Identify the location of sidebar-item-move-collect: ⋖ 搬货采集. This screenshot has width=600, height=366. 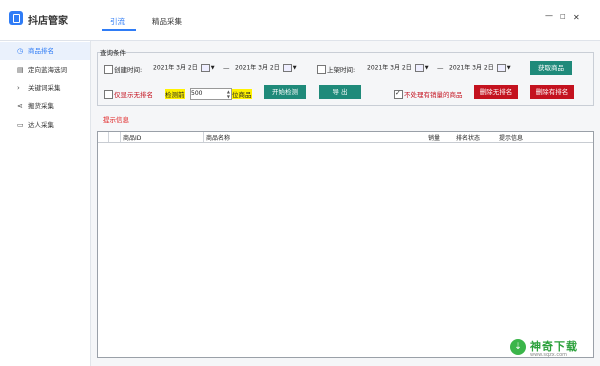
(45, 106).